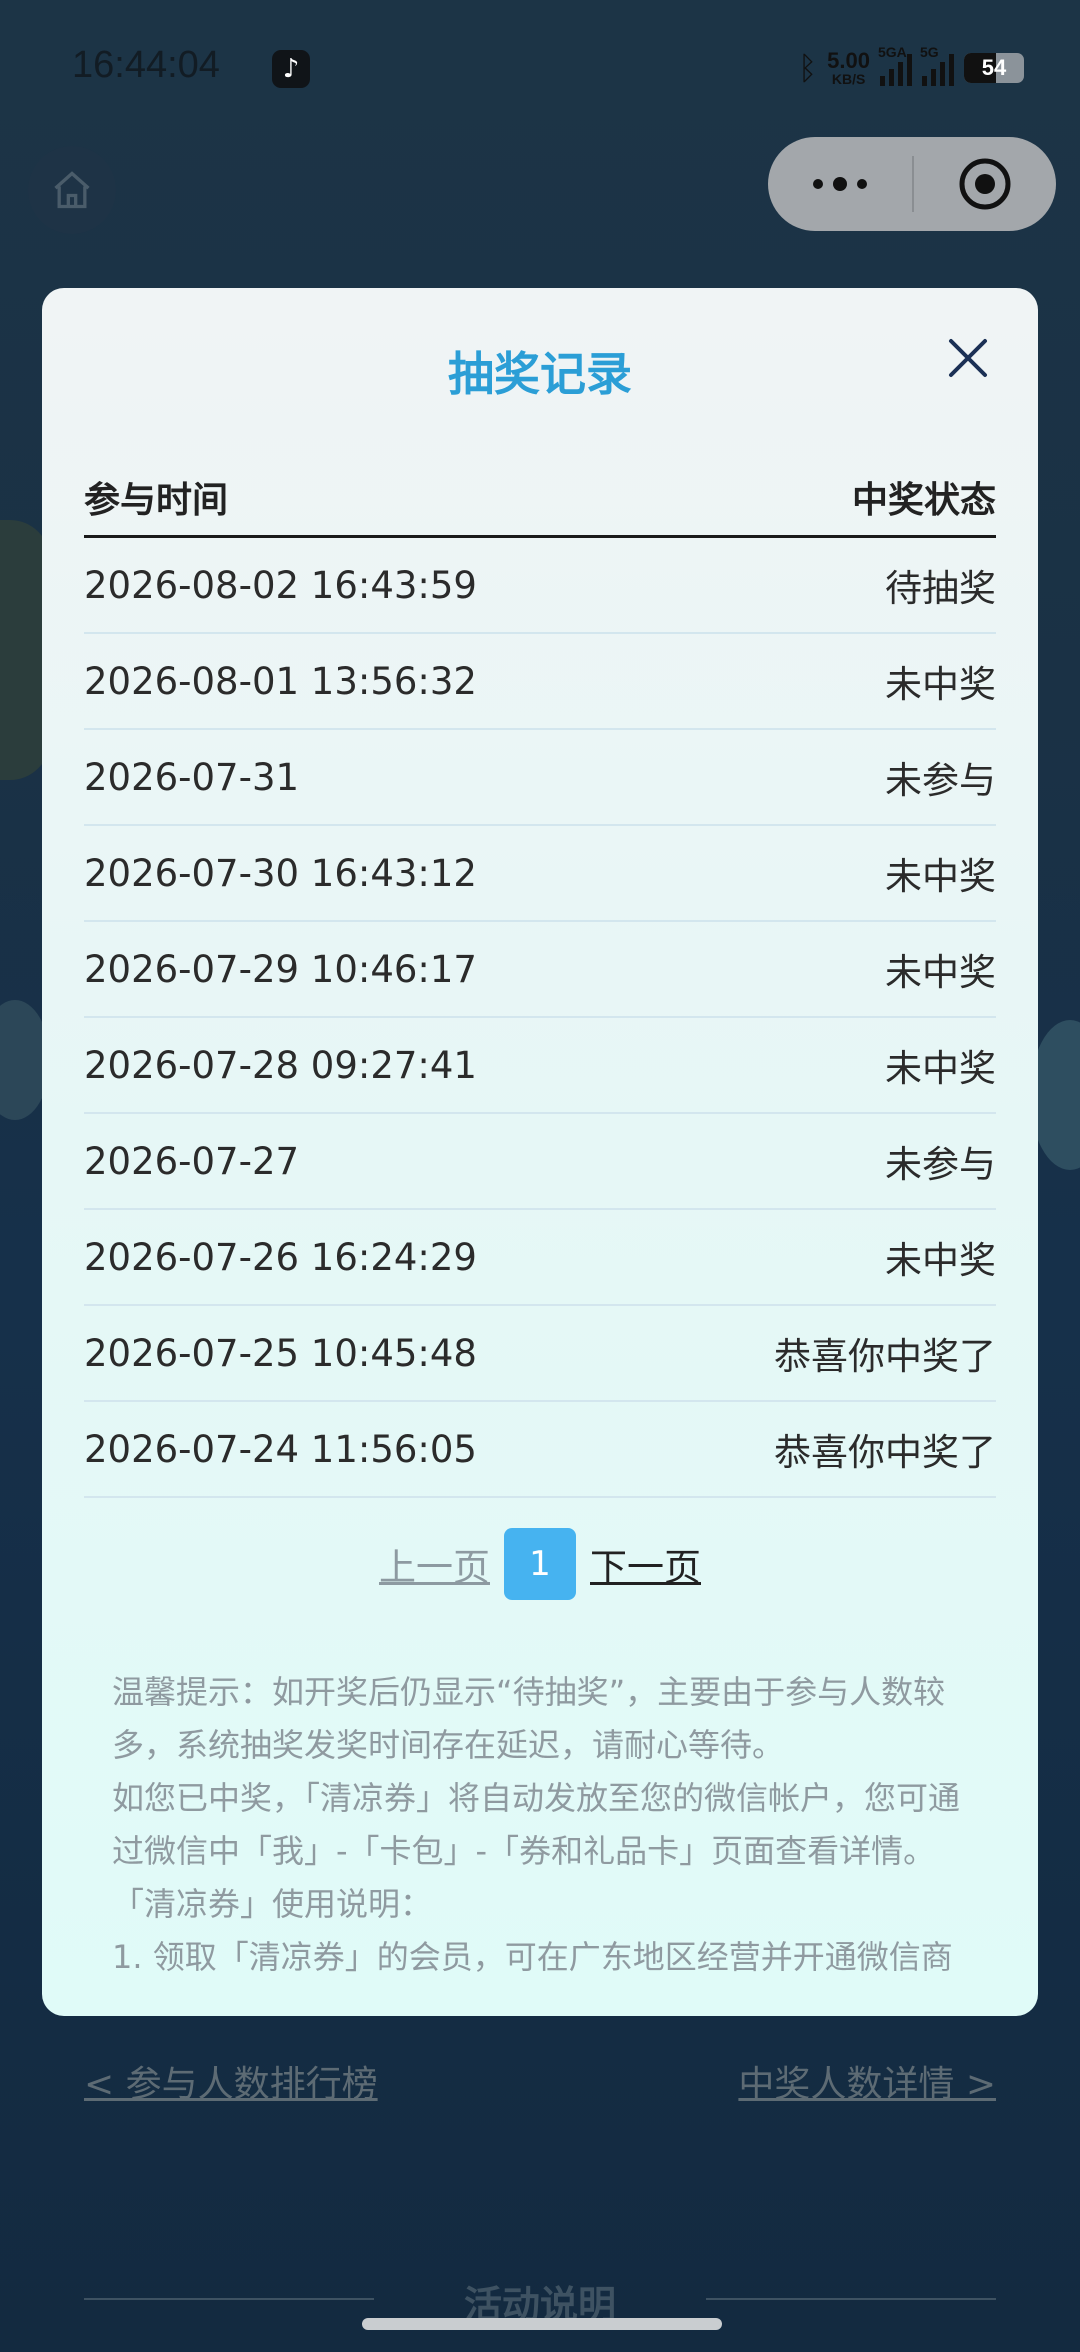  What do you see at coordinates (280, 873) in the screenshot?
I see `record-time: 2026-07-30 16:43:12` at bounding box center [280, 873].